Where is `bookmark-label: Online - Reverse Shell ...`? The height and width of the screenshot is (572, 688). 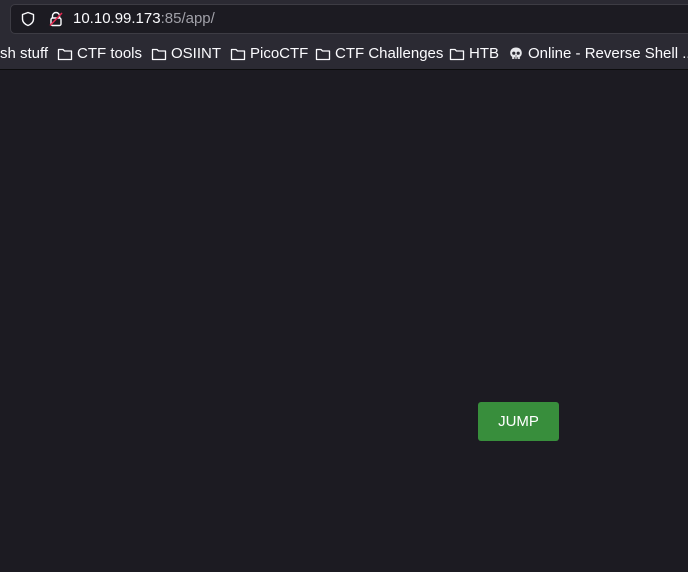
bookmark-label: Online - Reverse Shell ... is located at coordinates (608, 53).